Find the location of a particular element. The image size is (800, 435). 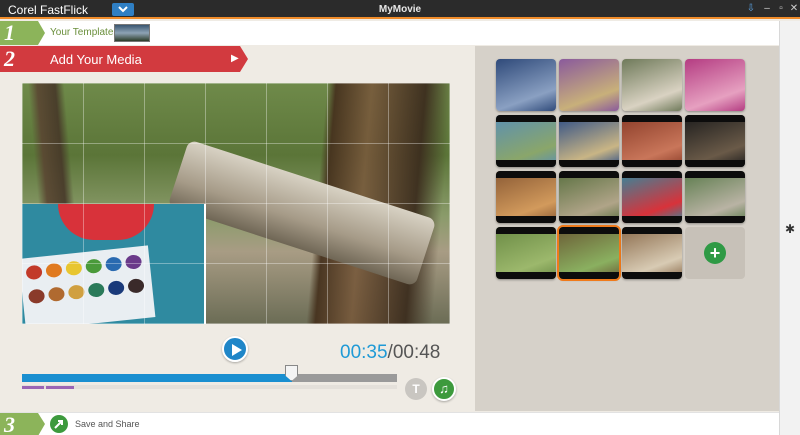

minimize-button: – is located at coordinates (767, 9).